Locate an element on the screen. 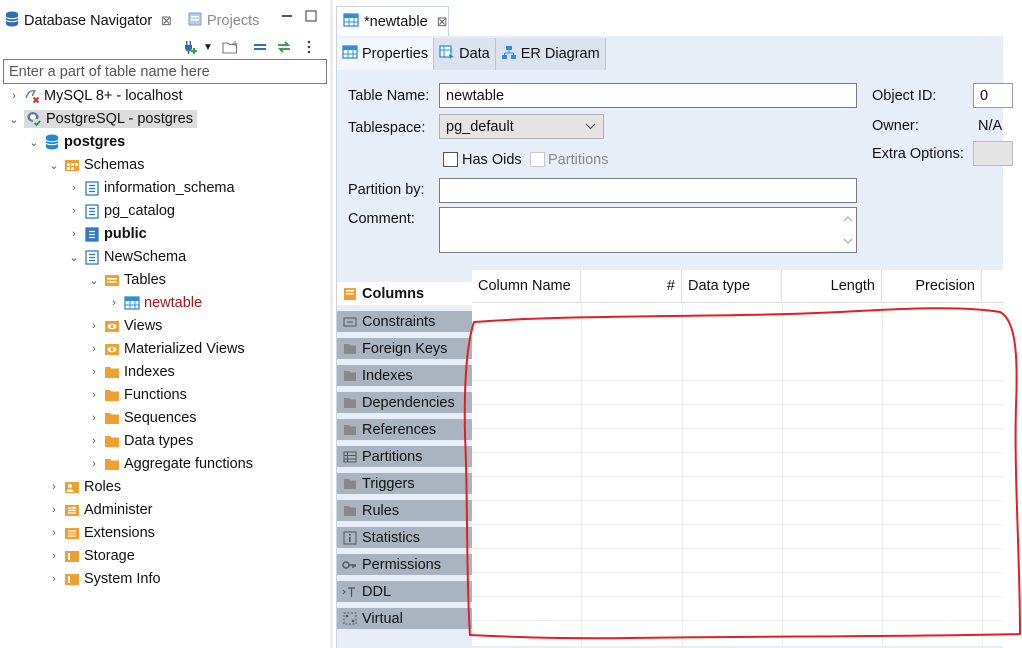 The width and height of the screenshot is (1022, 648). column-header-number: # is located at coordinates (631, 286).